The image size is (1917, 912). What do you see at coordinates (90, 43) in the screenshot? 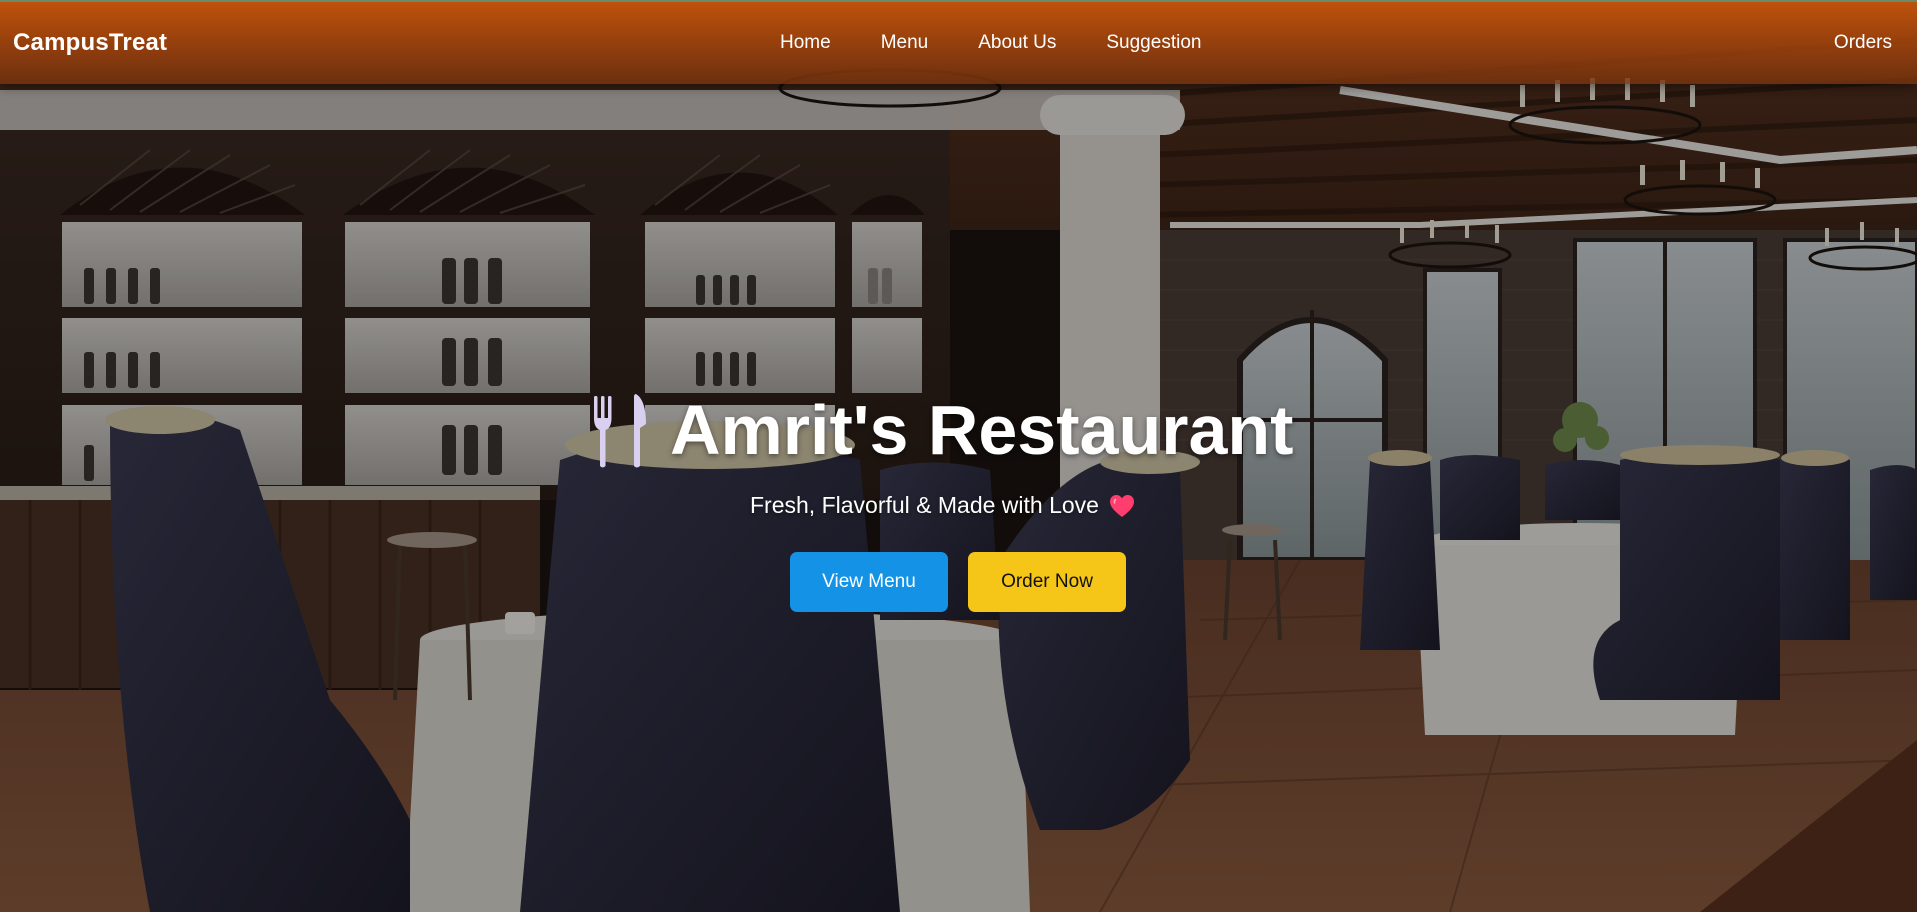
I see `brand-logo: CampusTreat` at bounding box center [90, 43].